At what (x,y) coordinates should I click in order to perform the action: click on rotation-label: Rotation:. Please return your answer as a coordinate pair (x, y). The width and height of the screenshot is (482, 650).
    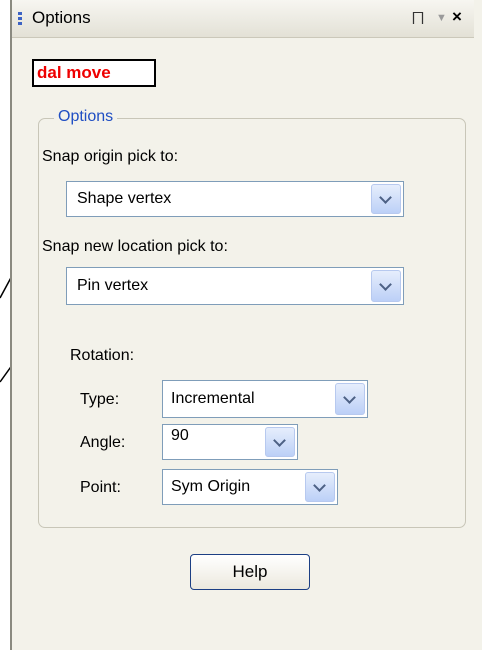
    Looking at the image, I should click on (102, 355).